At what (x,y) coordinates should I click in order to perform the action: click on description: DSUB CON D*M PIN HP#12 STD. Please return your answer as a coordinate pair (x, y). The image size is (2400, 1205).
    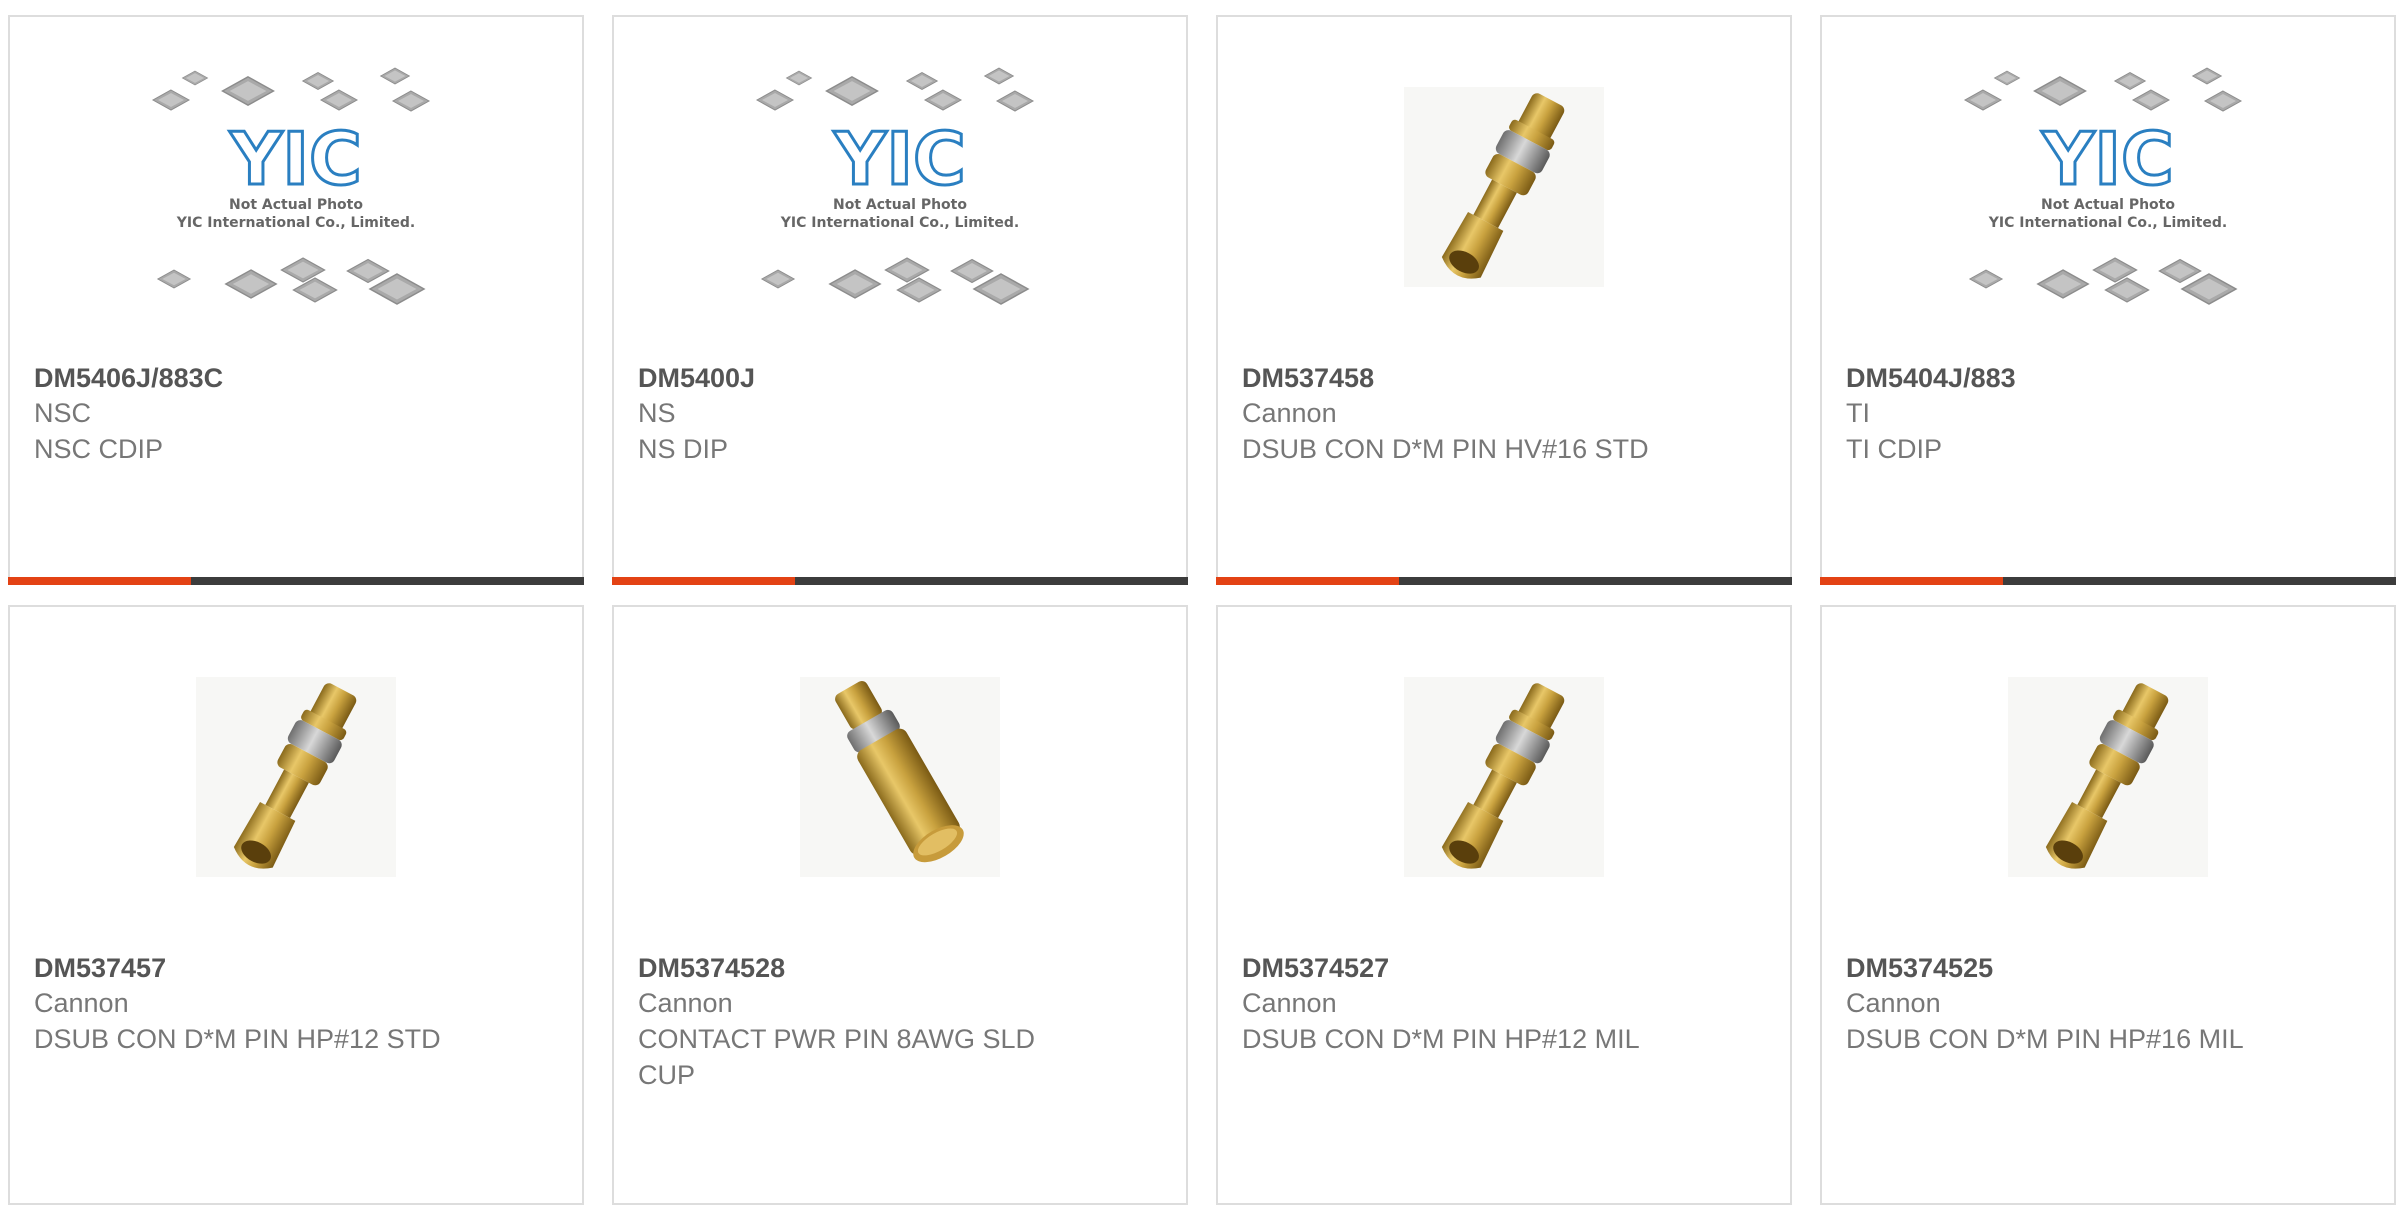
    Looking at the image, I should click on (237, 1039).